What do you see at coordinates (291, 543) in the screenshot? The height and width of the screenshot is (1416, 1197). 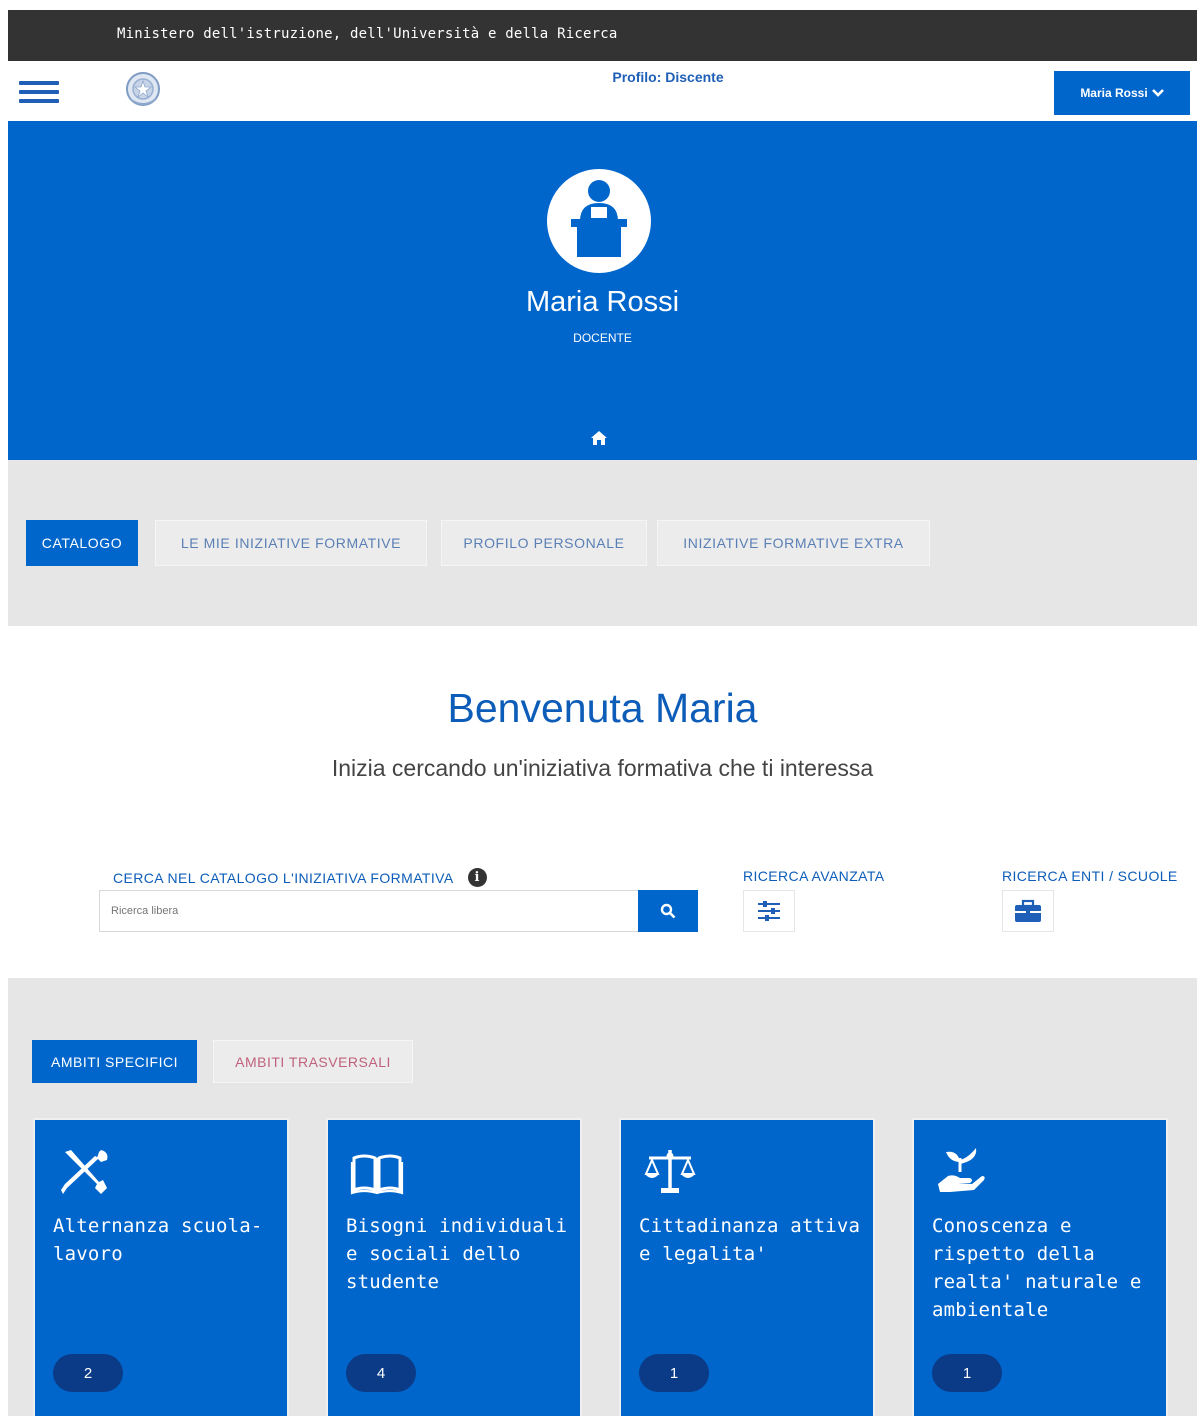 I see `tab-le-mie-iniziative: LE MIE INIZIATIVE FORMATIVE` at bounding box center [291, 543].